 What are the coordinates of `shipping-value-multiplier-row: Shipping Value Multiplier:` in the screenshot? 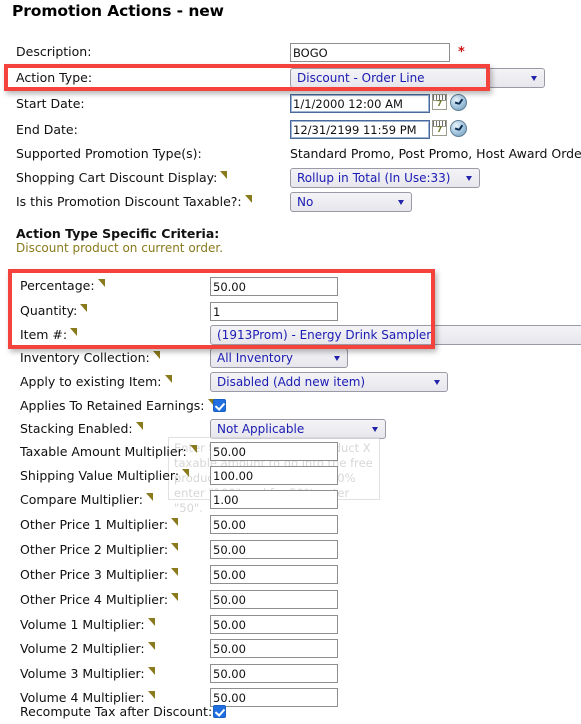 It's located at (290, 476).